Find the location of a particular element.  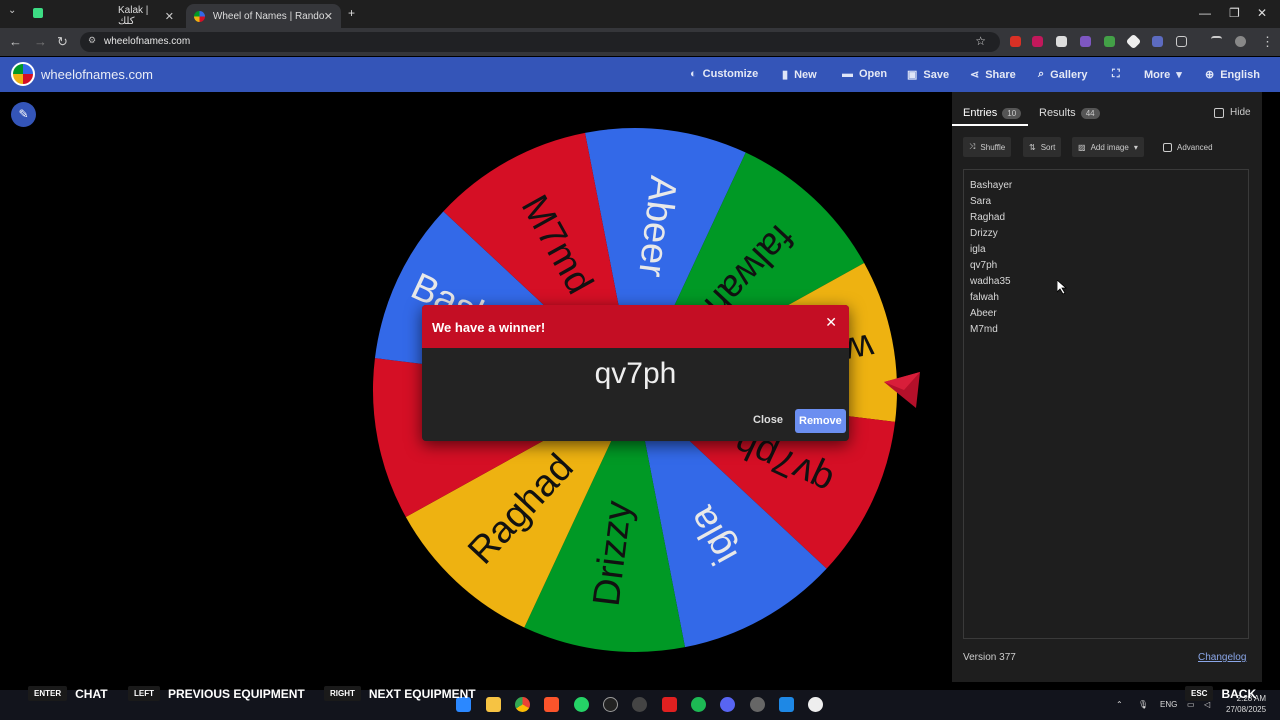

share-button: ⋖ Share is located at coordinates (993, 75).